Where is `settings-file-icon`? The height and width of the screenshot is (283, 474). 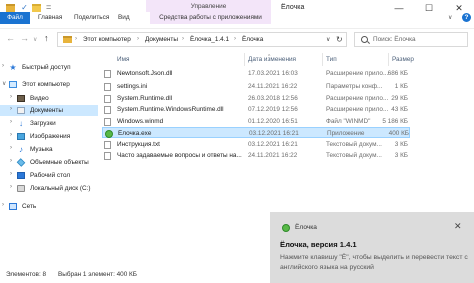
settings-file-icon is located at coordinates (107, 86).